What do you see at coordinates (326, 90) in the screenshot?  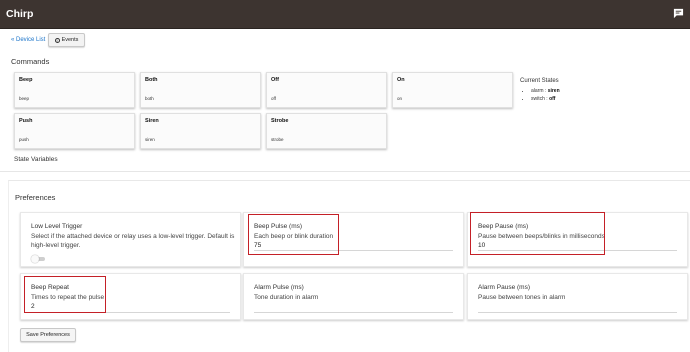 I see `command-off: Off off` at bounding box center [326, 90].